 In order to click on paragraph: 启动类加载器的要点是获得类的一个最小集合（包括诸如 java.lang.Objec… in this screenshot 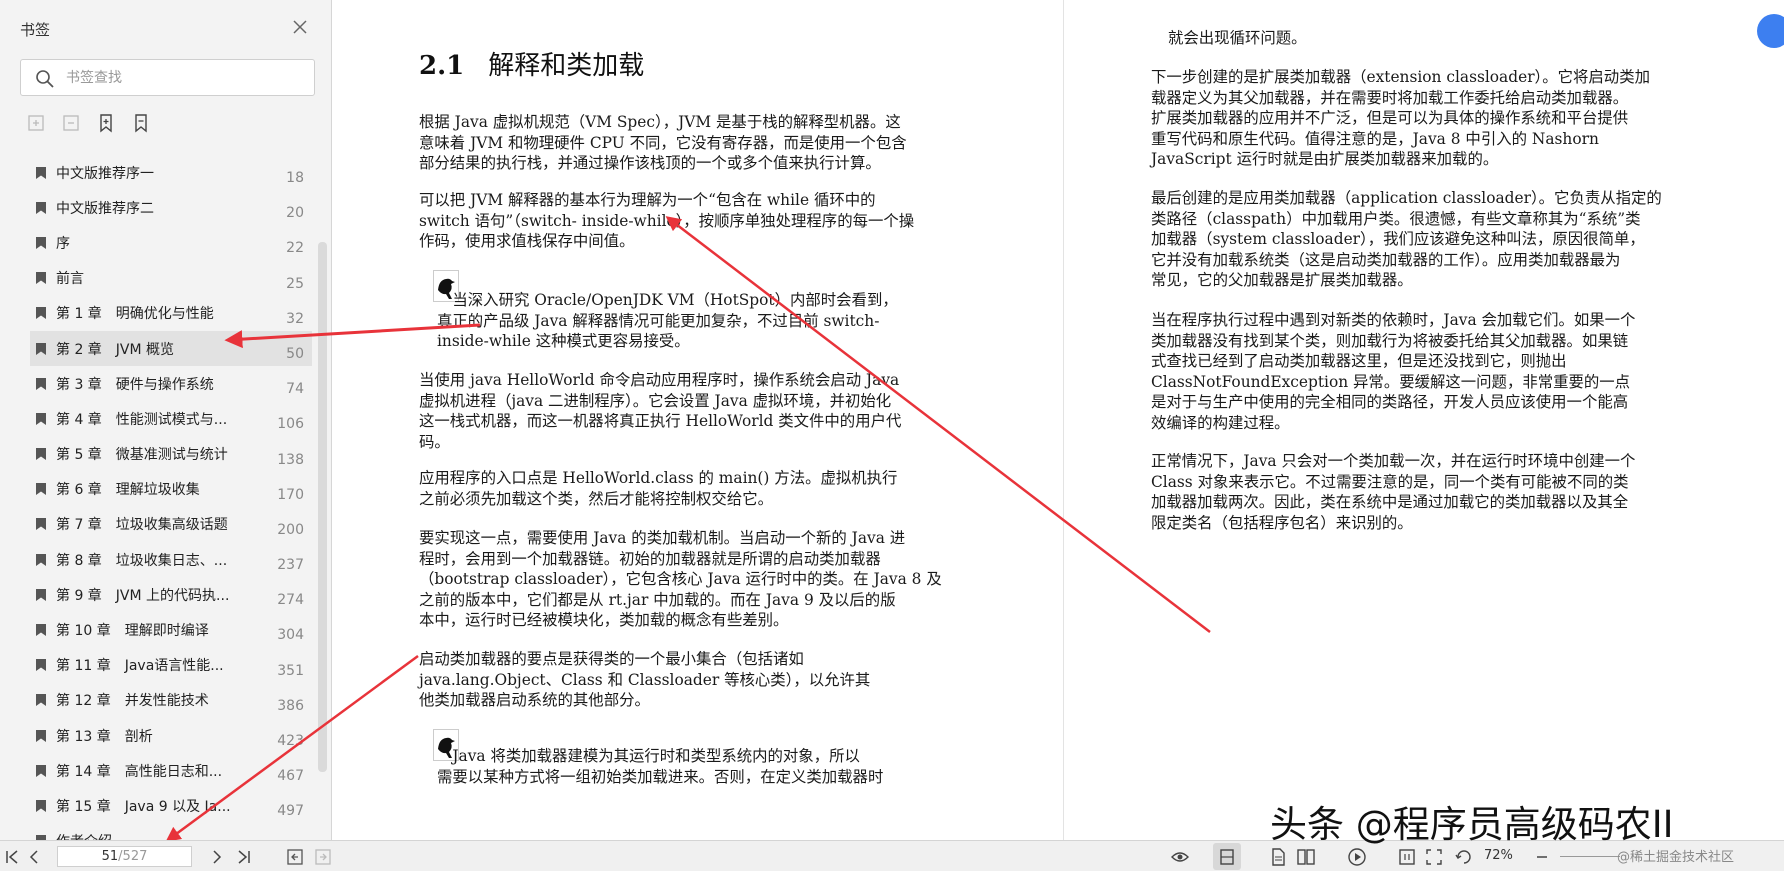, I will do `click(644, 680)`.